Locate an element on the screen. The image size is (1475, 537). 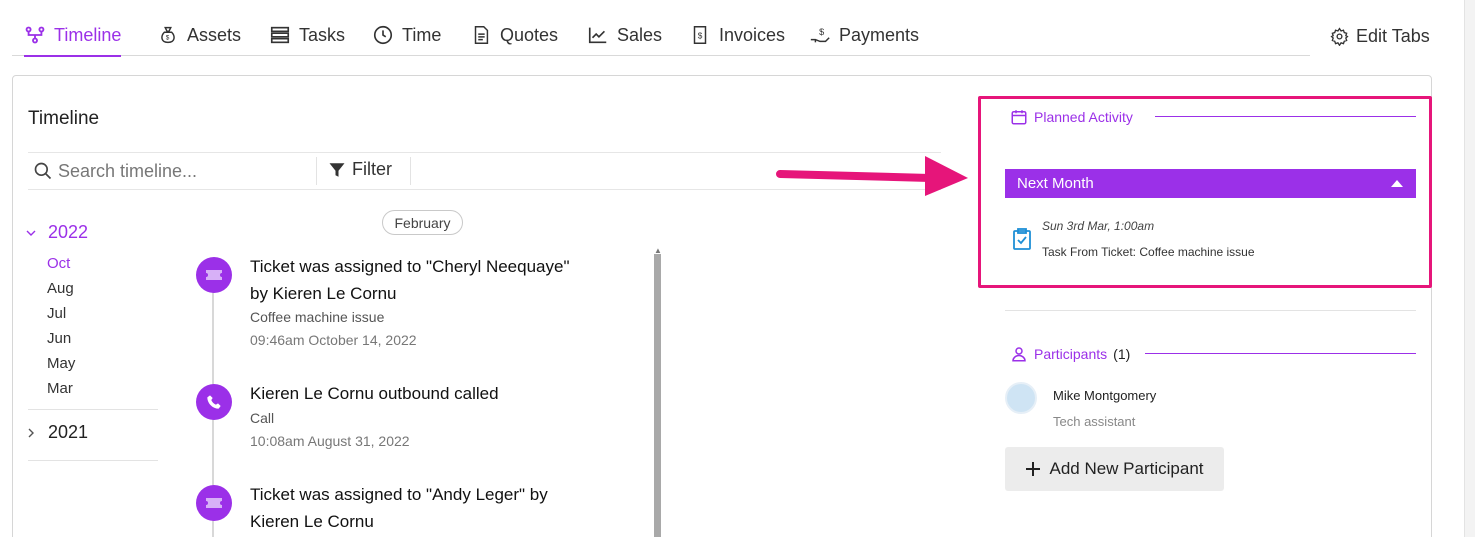
tab-label: Assets is located at coordinates (214, 34).